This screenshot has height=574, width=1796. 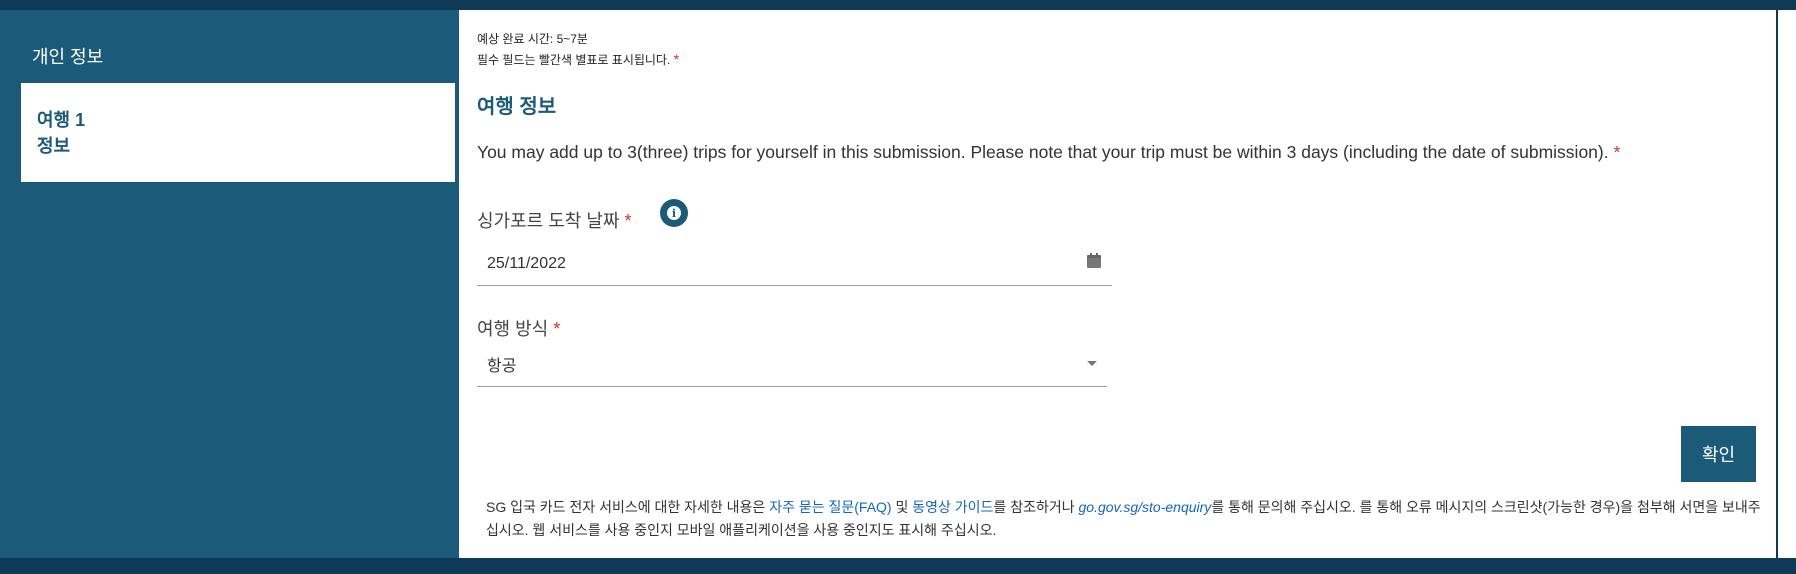 I want to click on info-icon: i, so click(x=674, y=213).